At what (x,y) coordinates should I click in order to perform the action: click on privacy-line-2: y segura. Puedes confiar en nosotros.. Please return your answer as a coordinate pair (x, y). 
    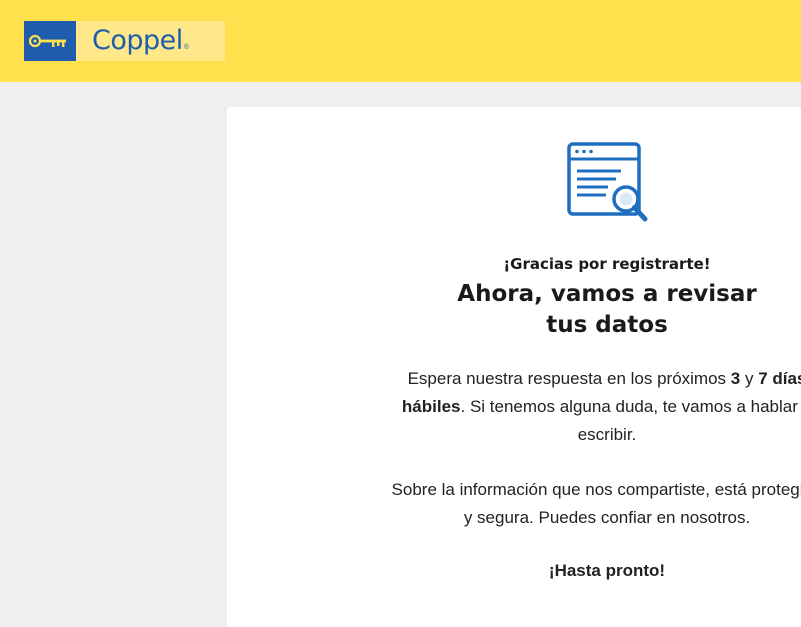
    Looking at the image, I should click on (607, 517).